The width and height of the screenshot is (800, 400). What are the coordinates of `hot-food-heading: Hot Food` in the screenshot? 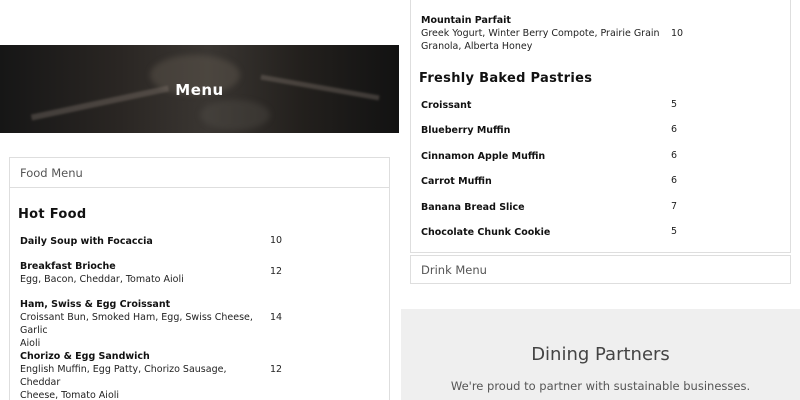 It's located at (52, 214).